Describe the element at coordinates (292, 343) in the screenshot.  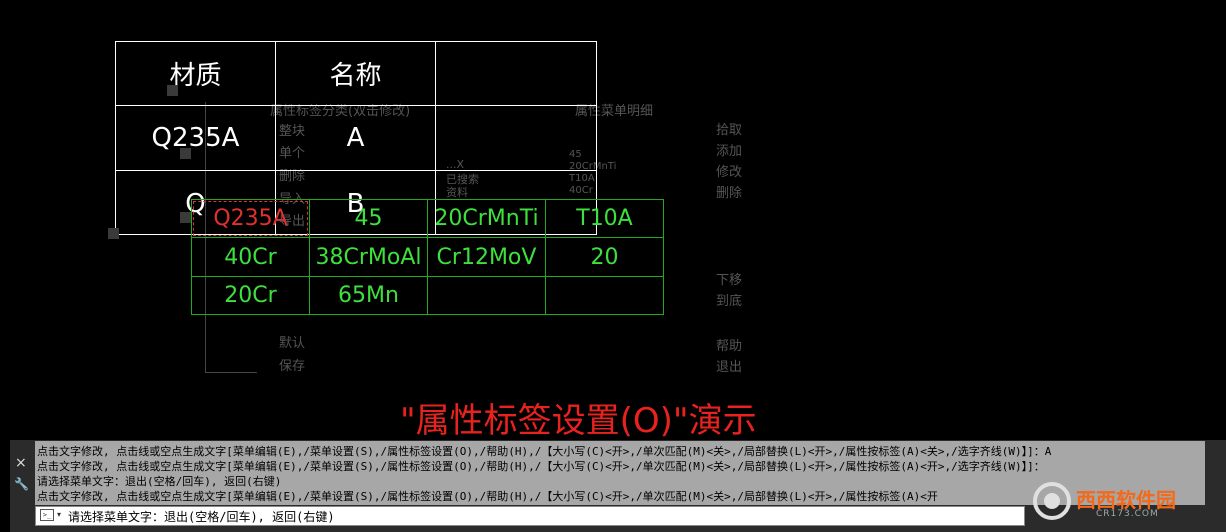
I see `ghost-item: 默认` at that location.